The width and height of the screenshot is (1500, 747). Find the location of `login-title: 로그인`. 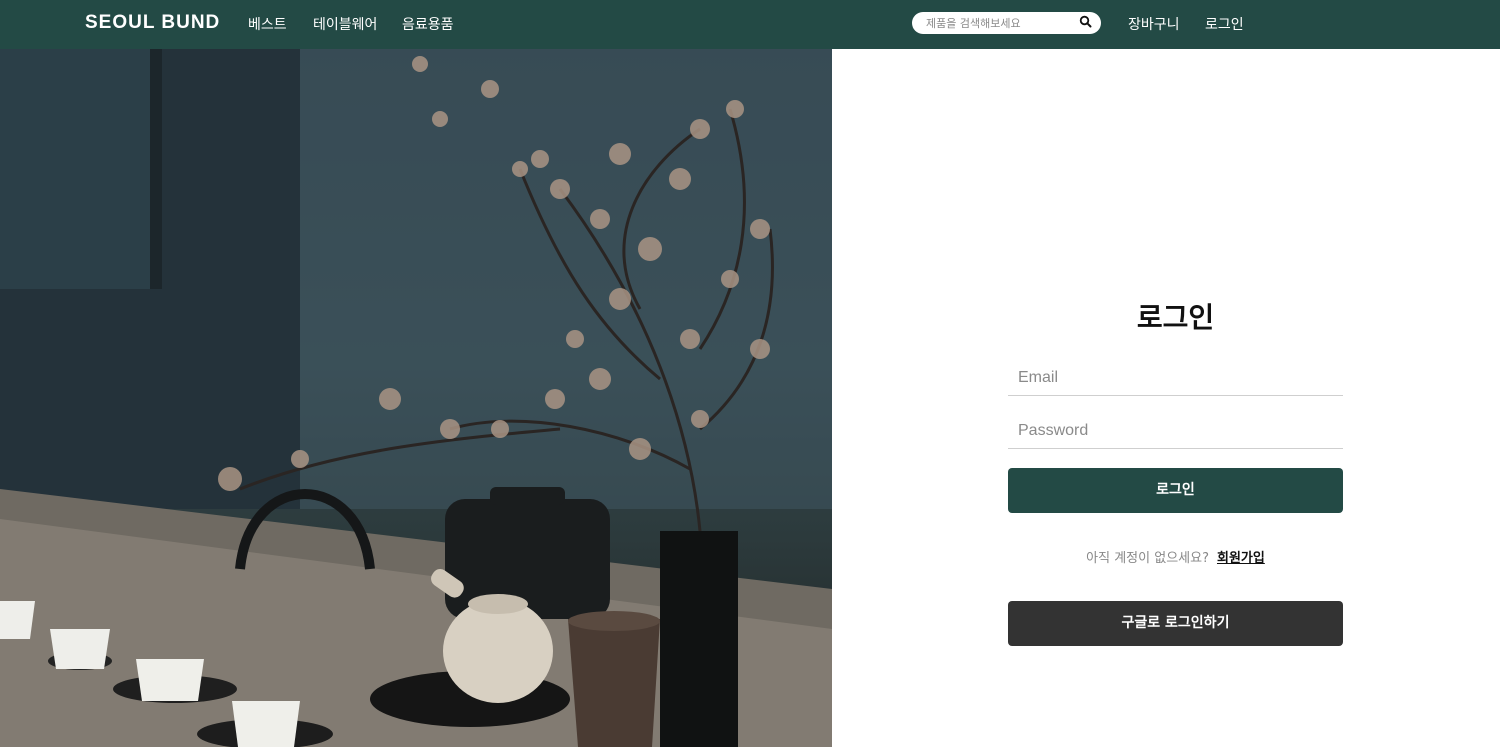

login-title: 로그인 is located at coordinates (1175, 317).